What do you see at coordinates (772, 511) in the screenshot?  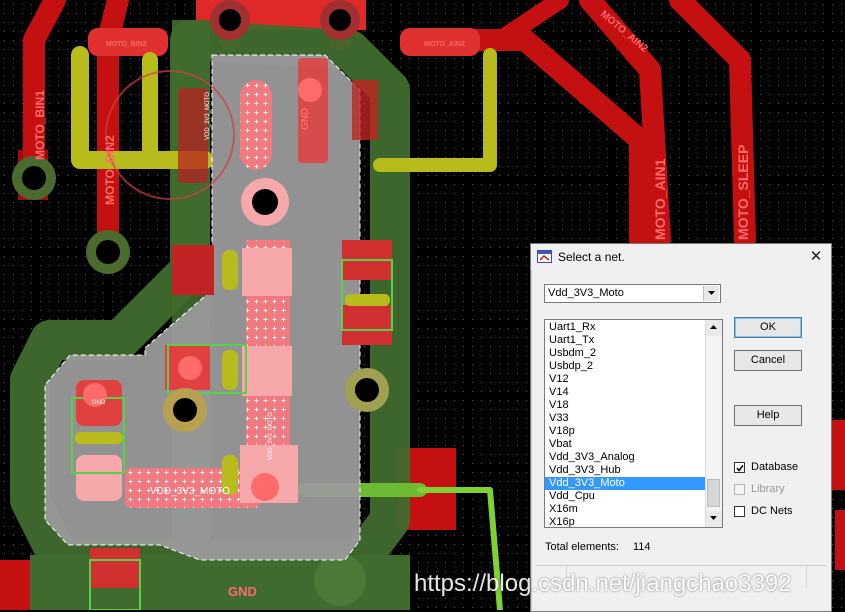 I see `checkbox-label: DC Nets` at bounding box center [772, 511].